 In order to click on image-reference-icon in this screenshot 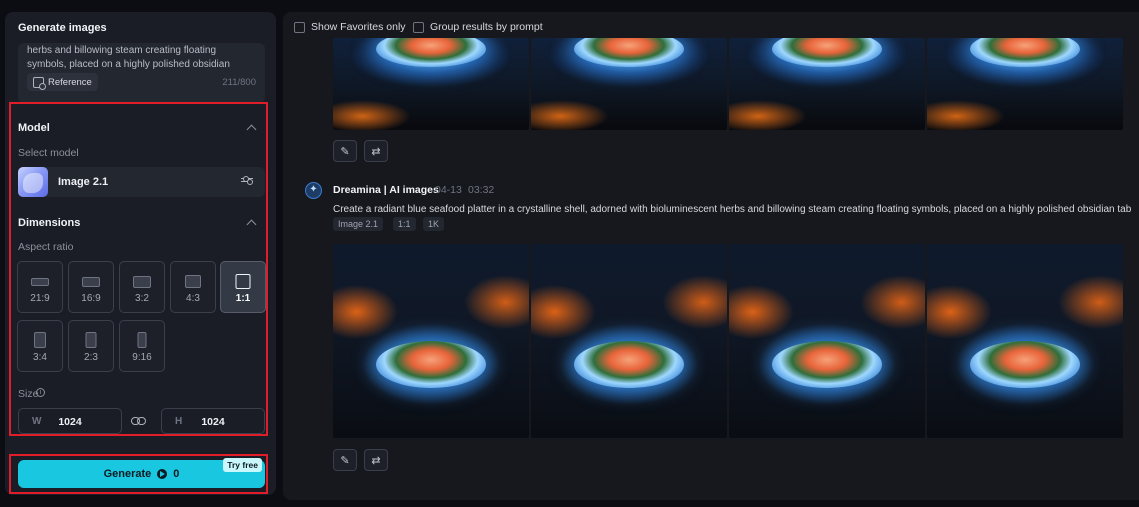, I will do `click(39, 83)`.